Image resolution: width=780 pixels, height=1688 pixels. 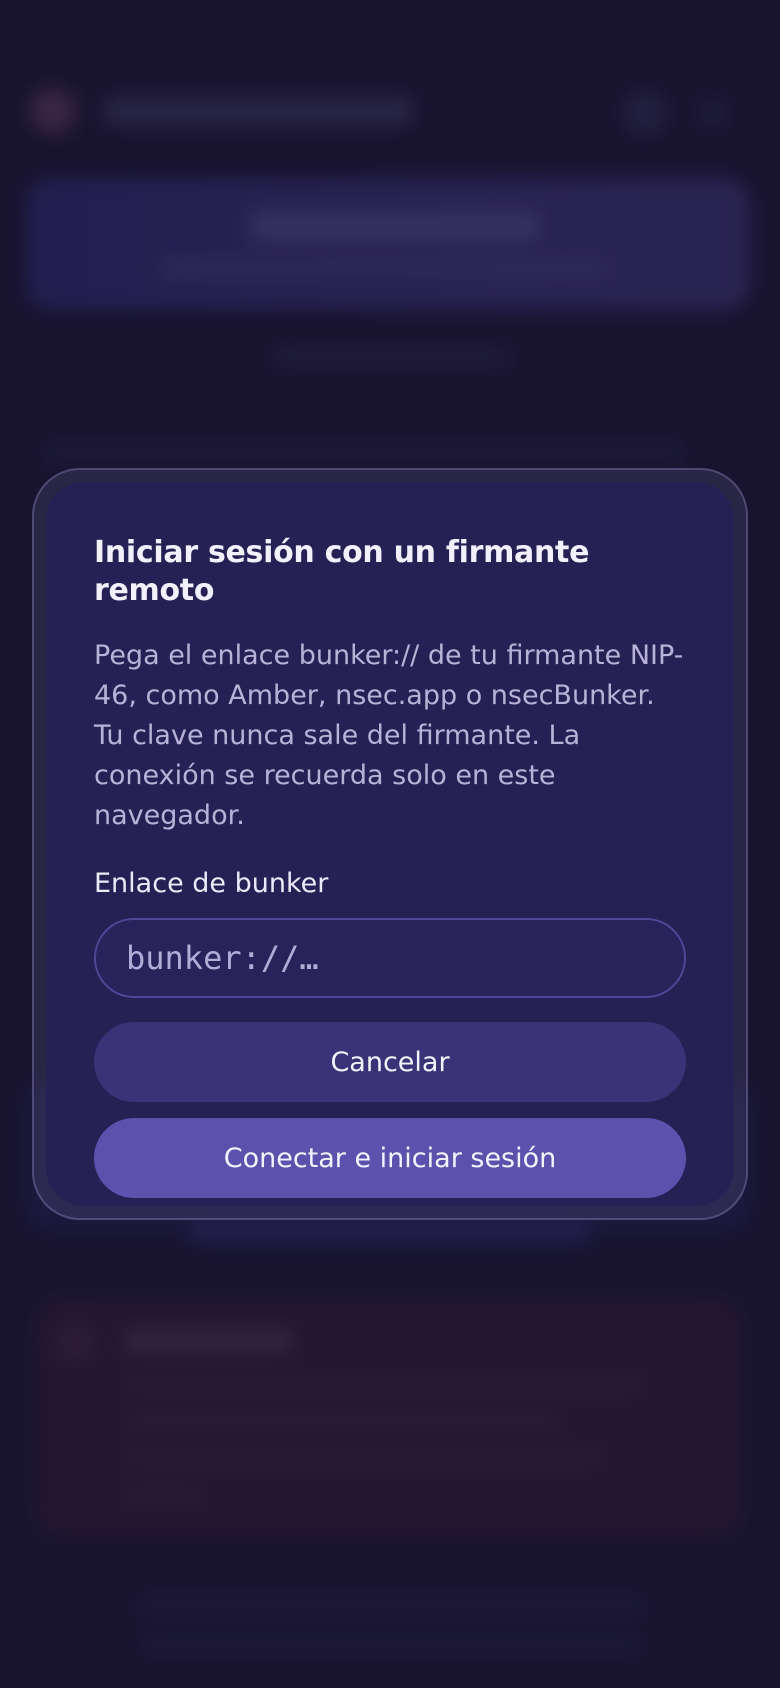 What do you see at coordinates (390, 1062) in the screenshot?
I see `cancel-button: Cancelar` at bounding box center [390, 1062].